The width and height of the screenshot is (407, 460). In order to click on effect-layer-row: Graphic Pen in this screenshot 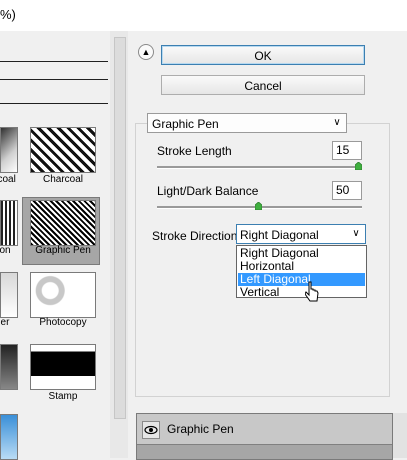, I will do `click(264, 429)`.